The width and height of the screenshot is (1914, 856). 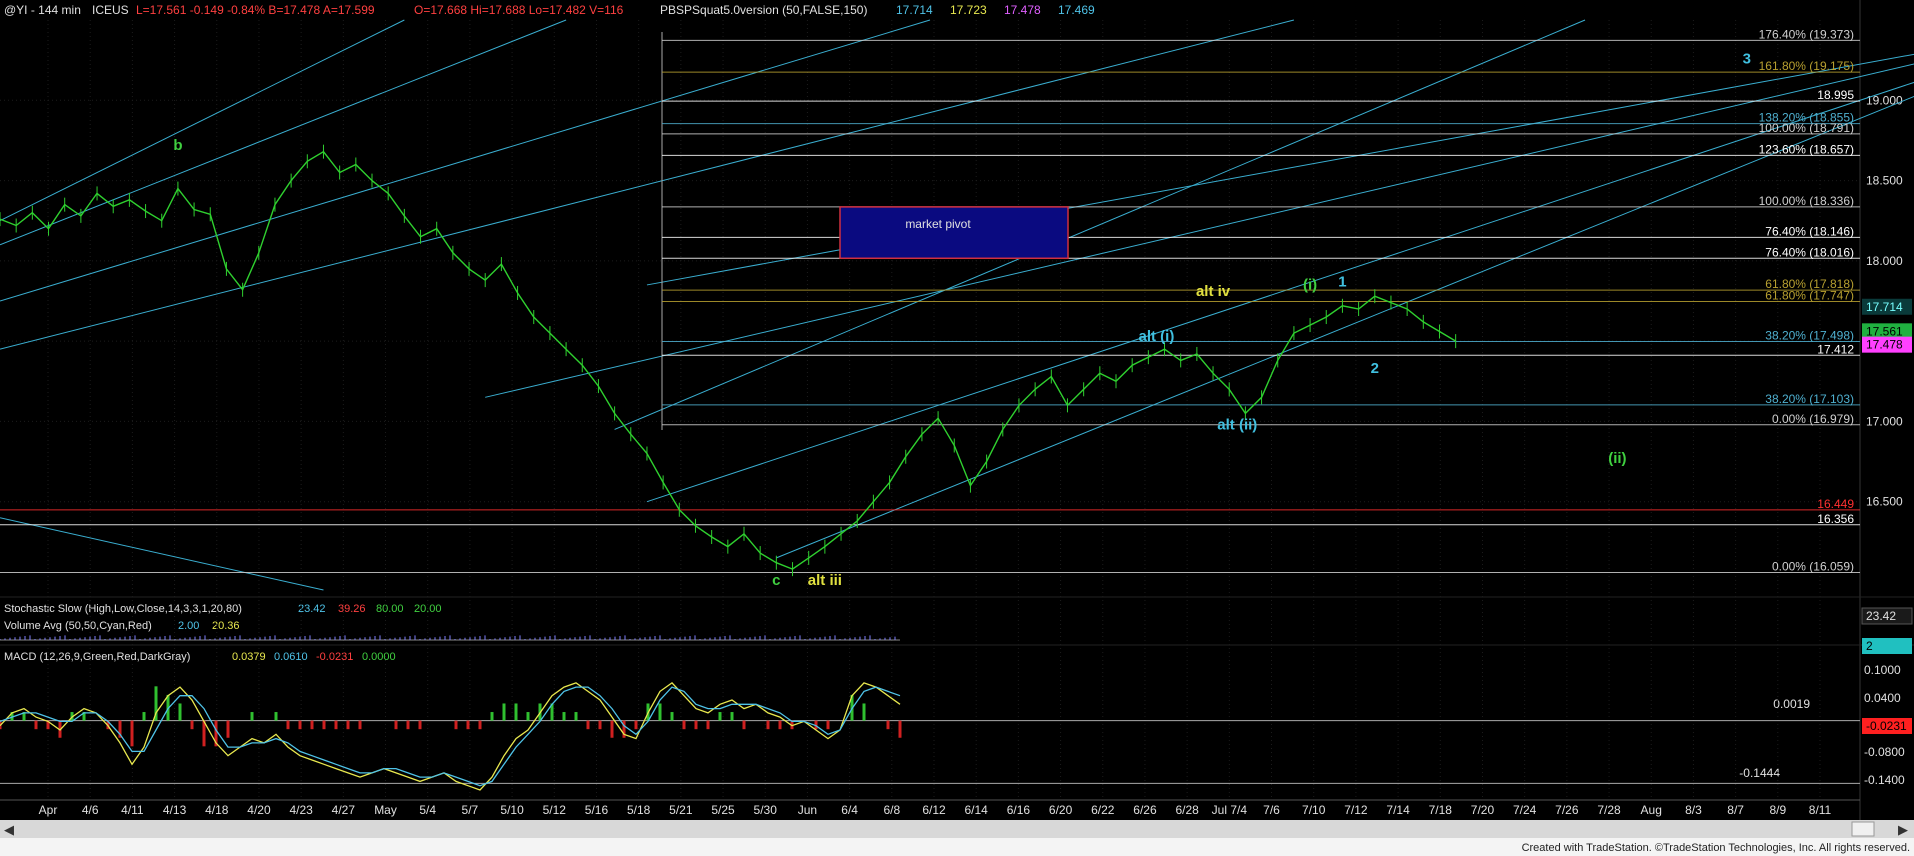 I want to click on x-tick-label: 7/20, so click(x=1483, y=810).